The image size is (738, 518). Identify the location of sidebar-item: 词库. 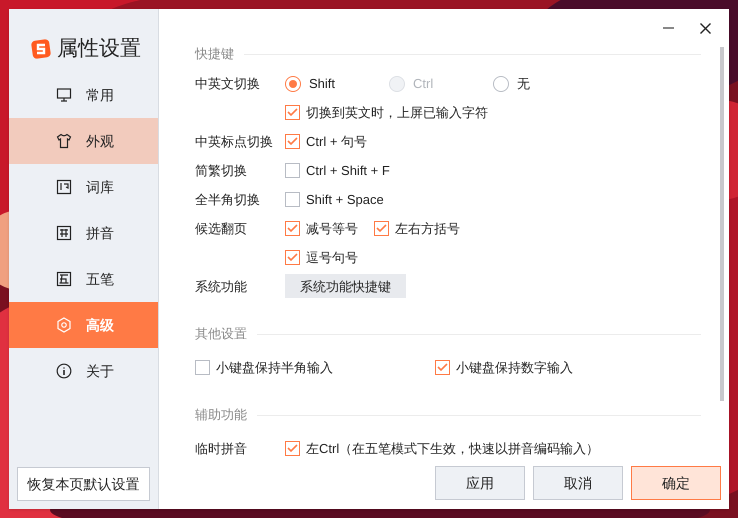
(83, 187).